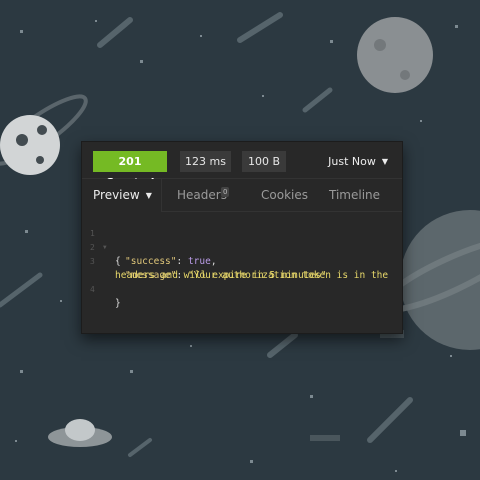 This screenshot has width=480, height=480. I want to click on code-line: 2 "success": true,, so click(153, 255).